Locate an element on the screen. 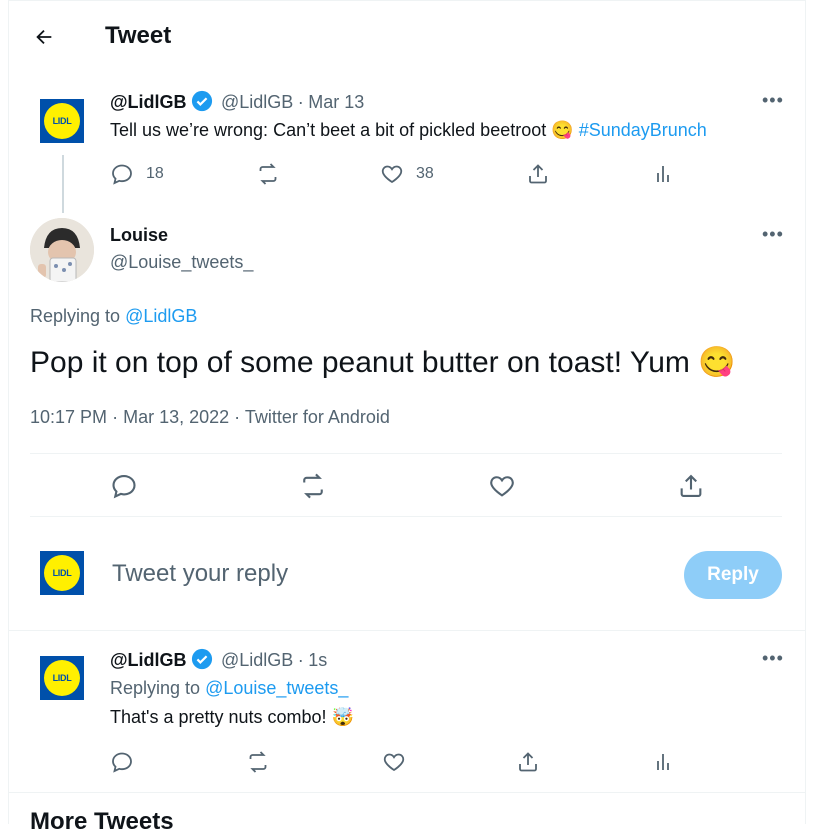  back-arrow-icon is located at coordinates (44, 37).